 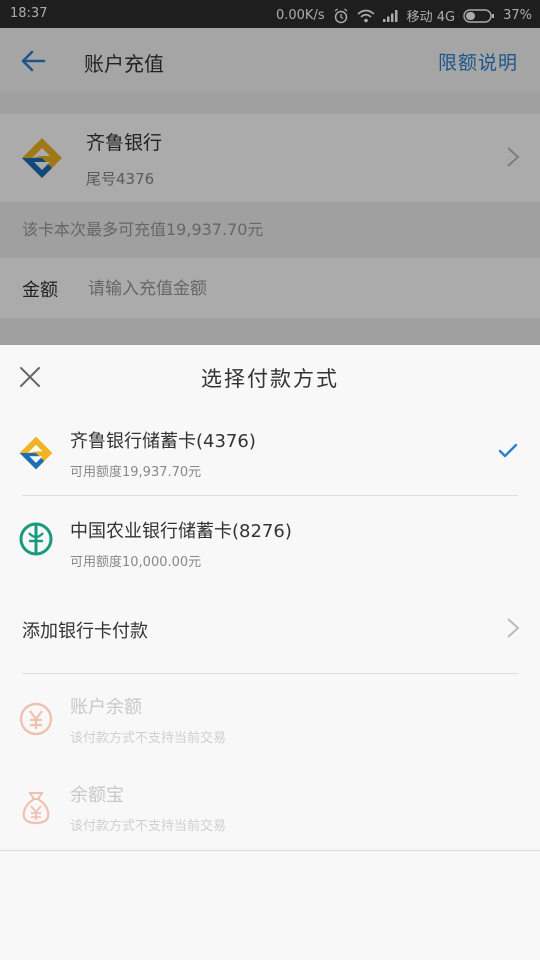 What do you see at coordinates (36, 539) in the screenshot?
I see `abc-bank-logo-icon` at bounding box center [36, 539].